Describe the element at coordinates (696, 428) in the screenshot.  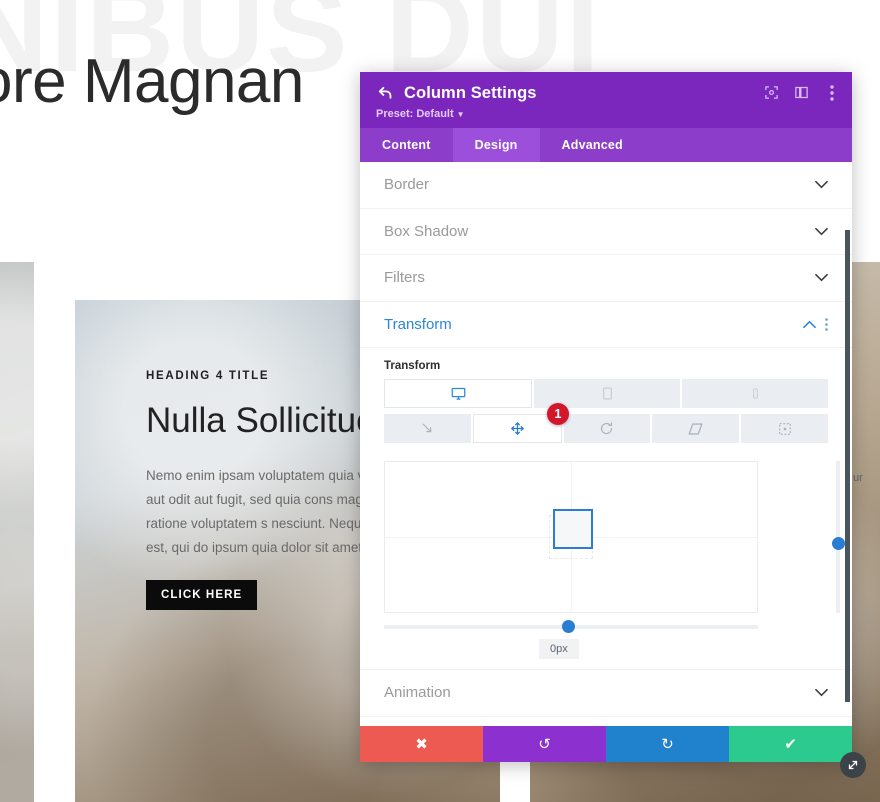
I see `skew-icon` at that location.